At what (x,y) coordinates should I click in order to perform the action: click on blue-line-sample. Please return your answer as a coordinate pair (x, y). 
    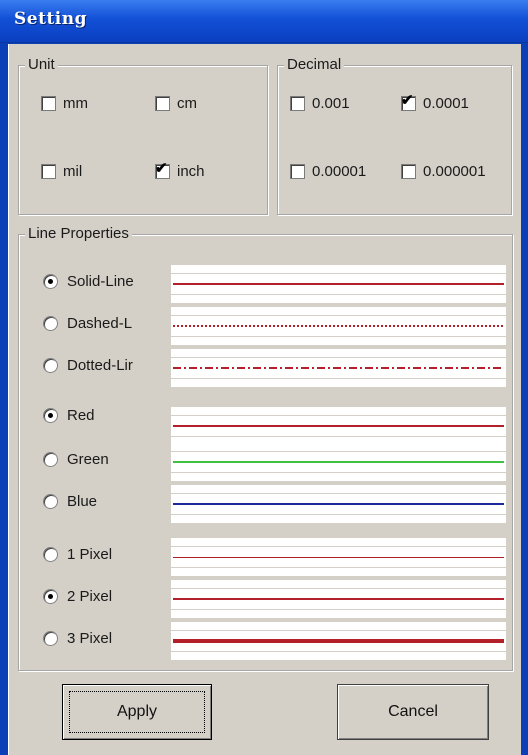
    Looking at the image, I should click on (338, 504).